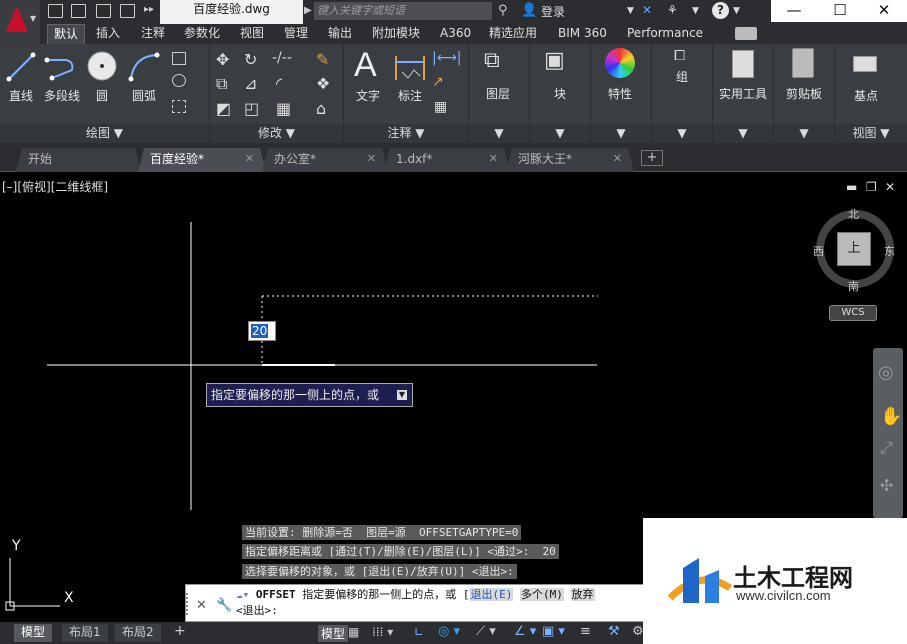 The image size is (907, 644). What do you see at coordinates (503, 10) in the screenshot?
I see `binoculars-icon: ⚲` at bounding box center [503, 10].